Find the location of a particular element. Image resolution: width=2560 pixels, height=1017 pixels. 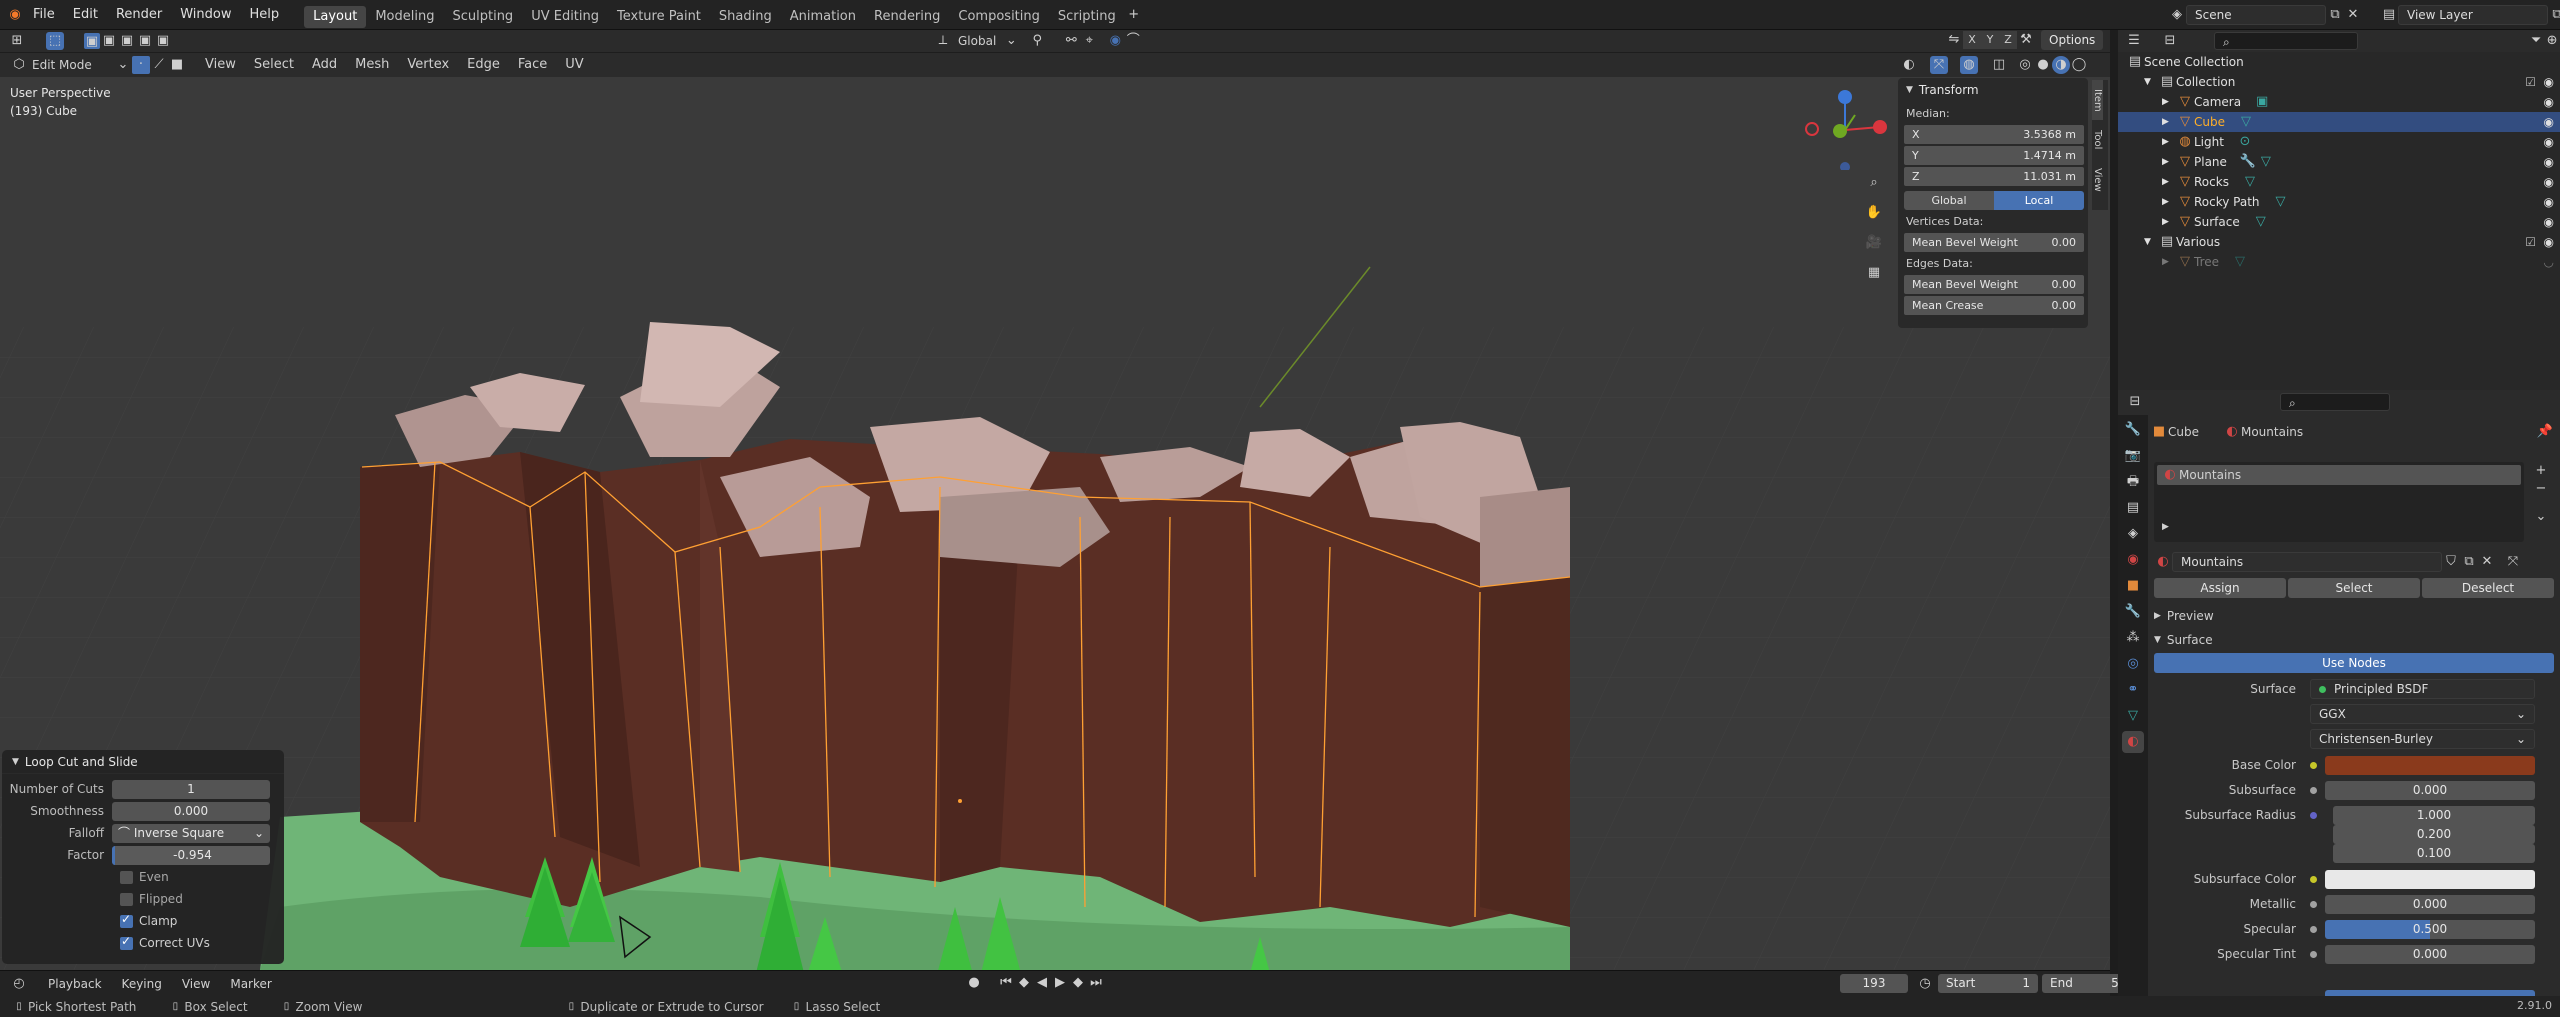

record-icon: ● is located at coordinates (974, 983).